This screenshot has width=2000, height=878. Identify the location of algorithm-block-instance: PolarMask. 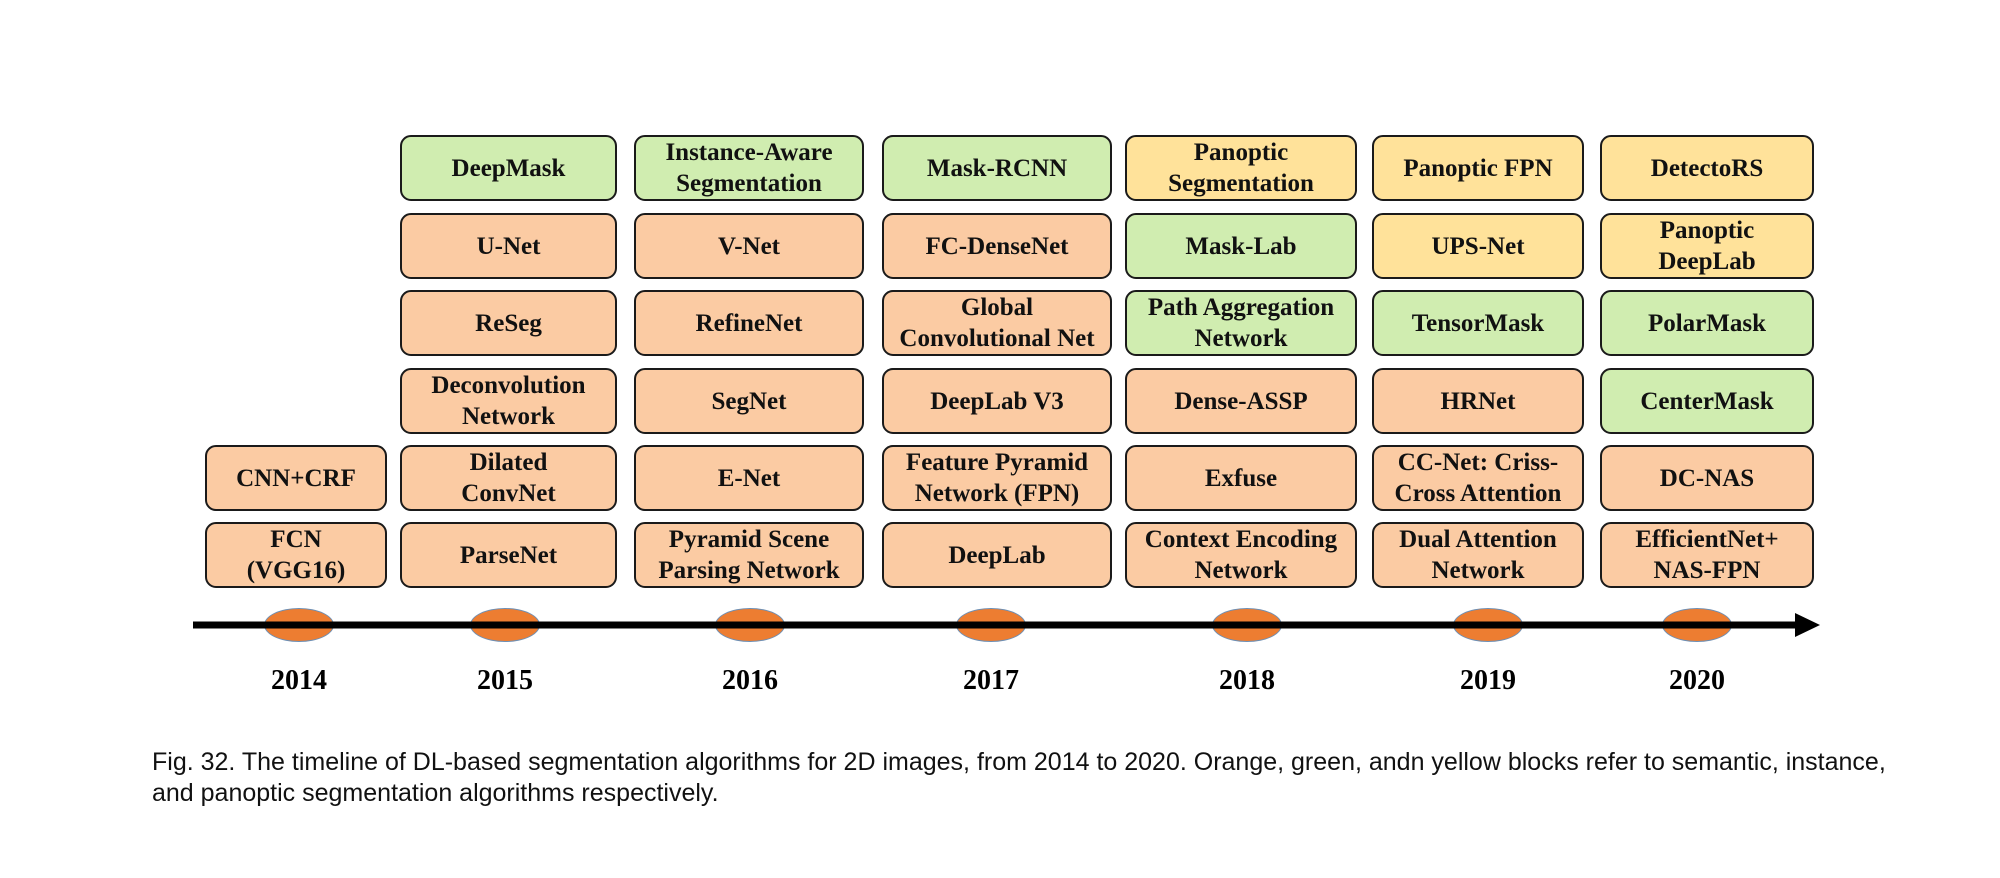
(1707, 323).